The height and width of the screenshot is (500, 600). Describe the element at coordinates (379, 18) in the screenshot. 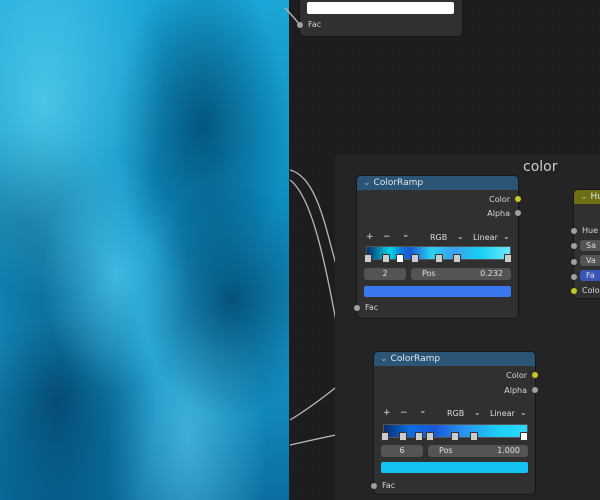

I see `top-node: Fac` at that location.